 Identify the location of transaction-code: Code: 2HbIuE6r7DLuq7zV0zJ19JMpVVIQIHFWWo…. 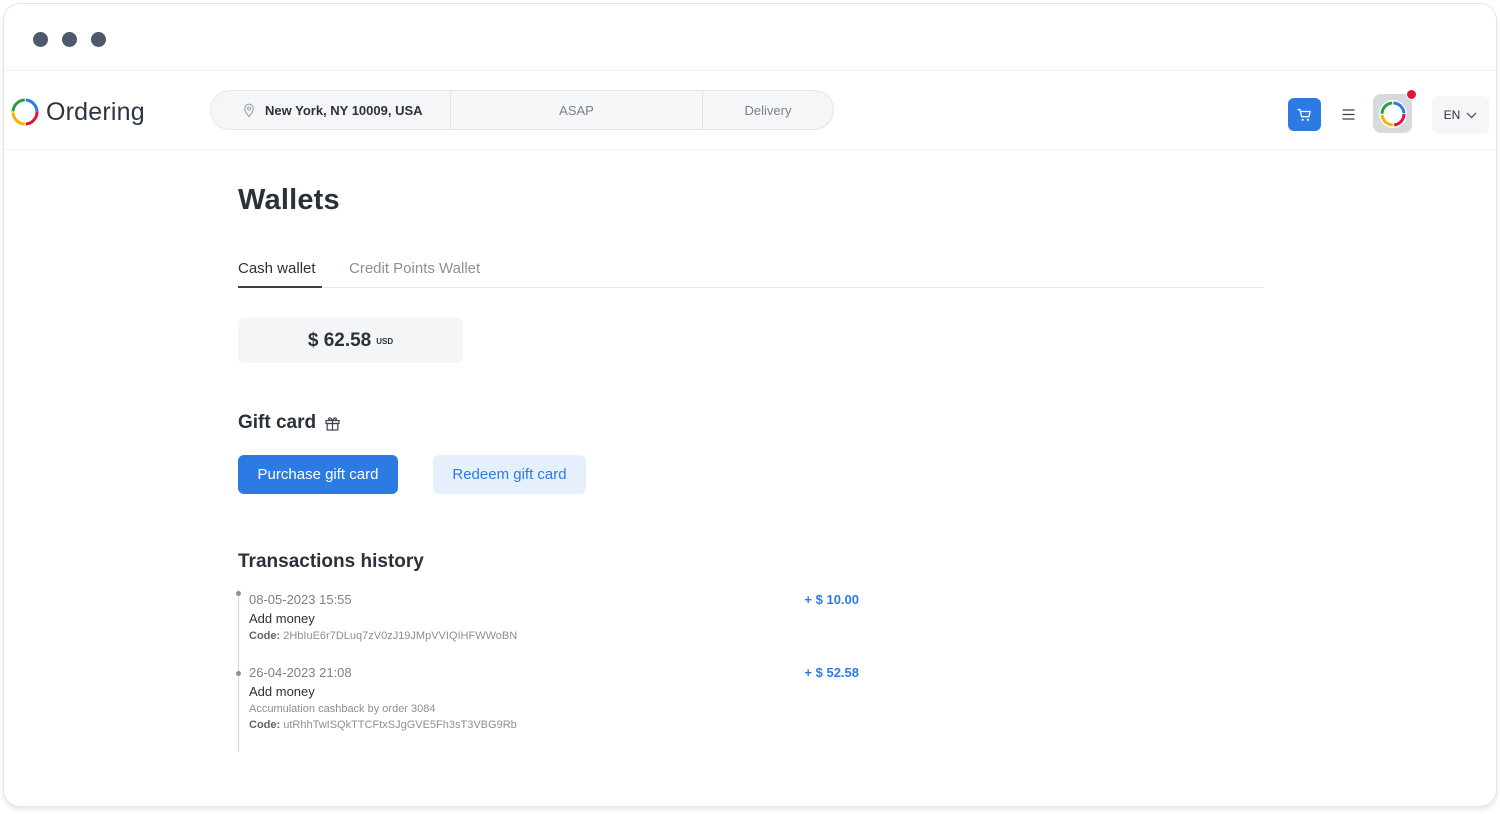
(383, 636).